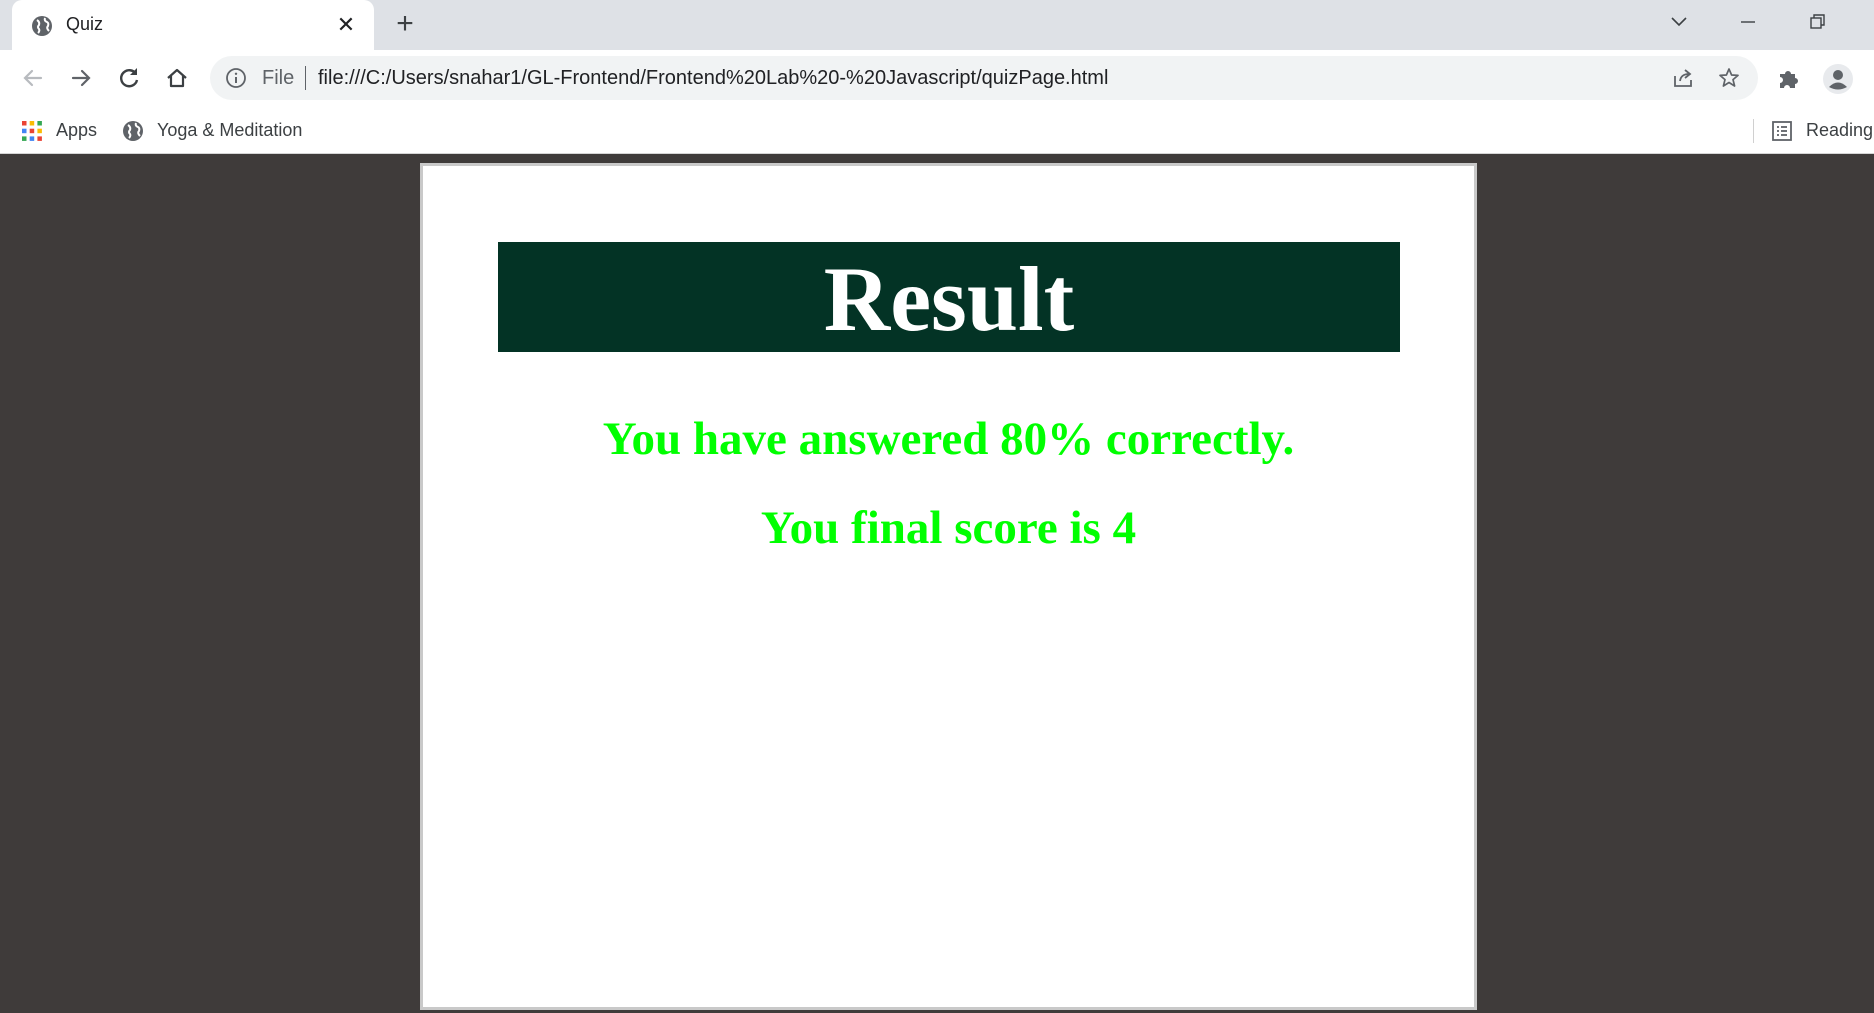 This screenshot has width=1874, height=1013. Describe the element at coordinates (405, 24) in the screenshot. I see `new-tab-button: +` at that location.